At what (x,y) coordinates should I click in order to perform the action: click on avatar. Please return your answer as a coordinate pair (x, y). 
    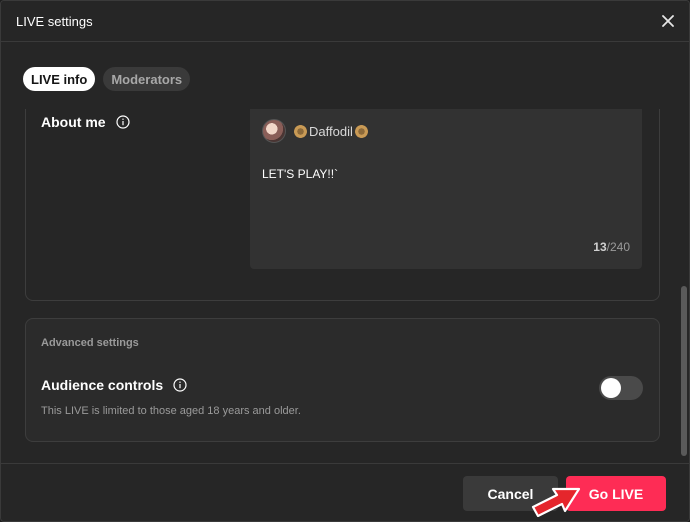
    Looking at the image, I should click on (274, 131).